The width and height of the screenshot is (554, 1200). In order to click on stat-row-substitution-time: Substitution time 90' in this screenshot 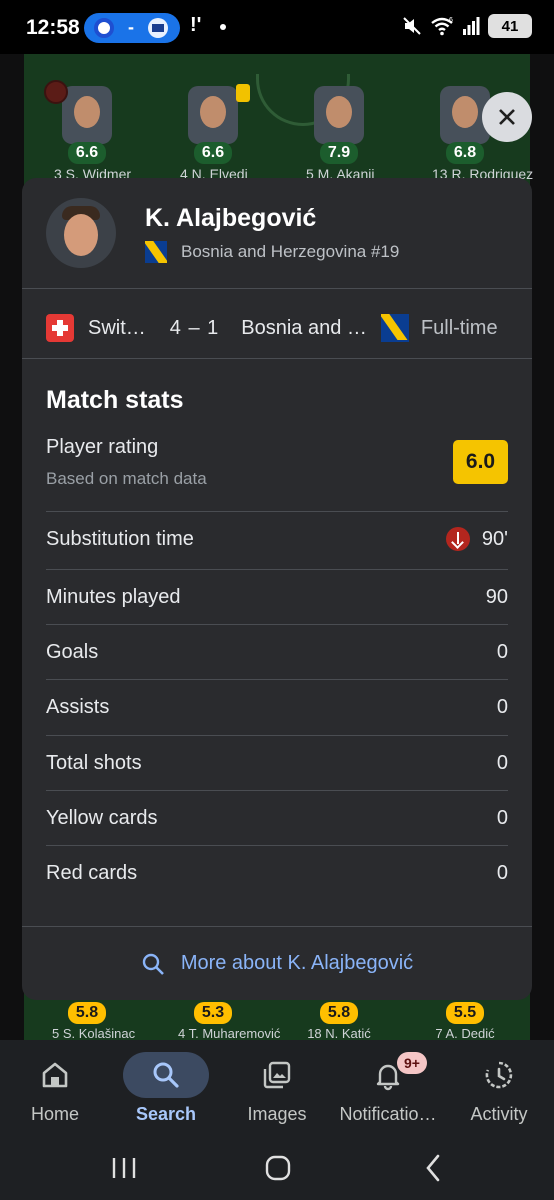, I will do `click(277, 538)`.